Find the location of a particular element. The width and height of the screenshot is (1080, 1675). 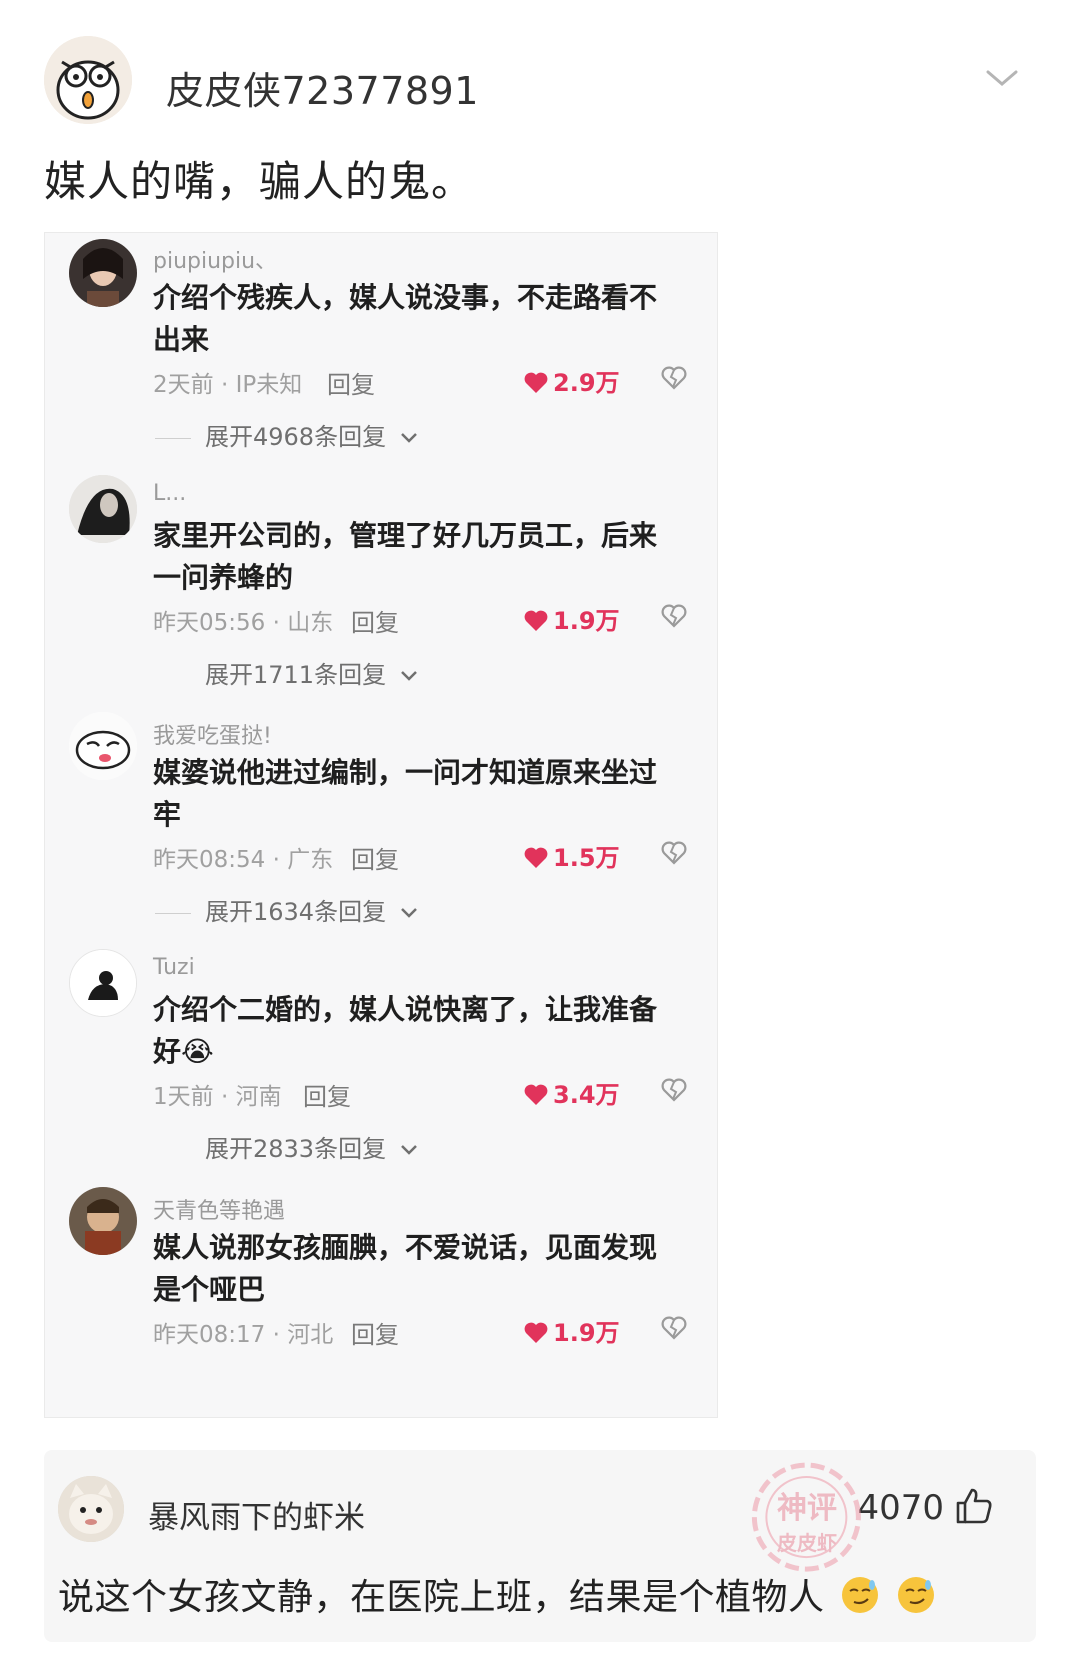

watermark-text: 皮皮虾 is located at coordinates (807, 1543).